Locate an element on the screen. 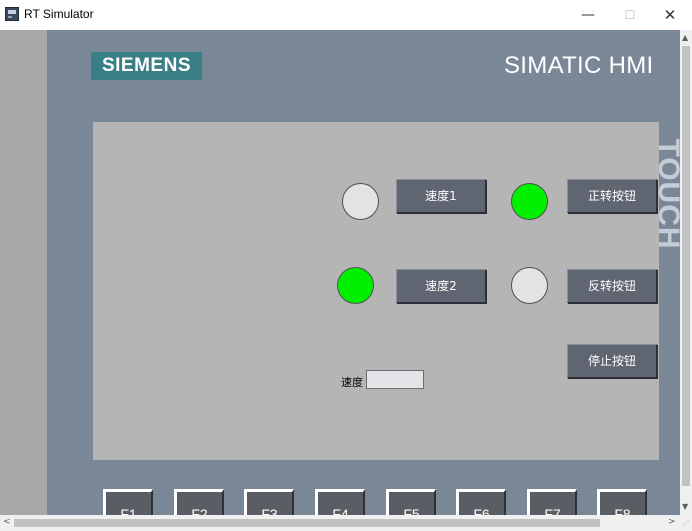 This screenshot has height=531, width=692. function-key-f7: F7 is located at coordinates (552, 502).